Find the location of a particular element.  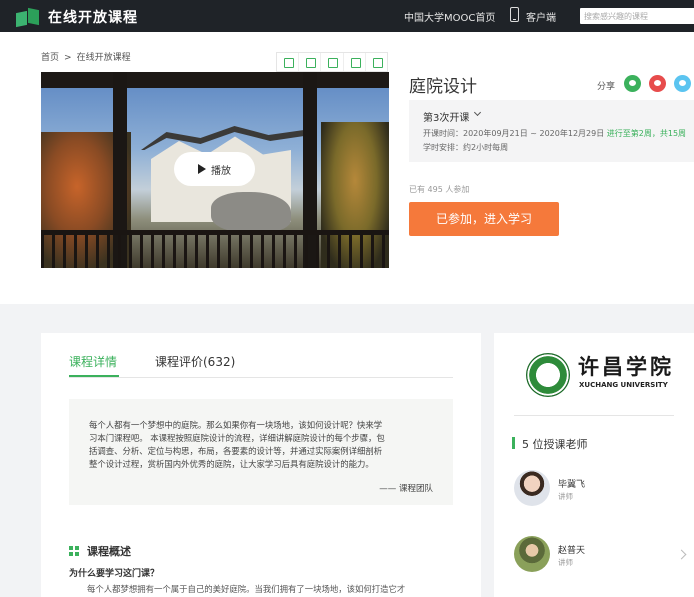

brand-text: 在线开放课程 is located at coordinates (93, 18).